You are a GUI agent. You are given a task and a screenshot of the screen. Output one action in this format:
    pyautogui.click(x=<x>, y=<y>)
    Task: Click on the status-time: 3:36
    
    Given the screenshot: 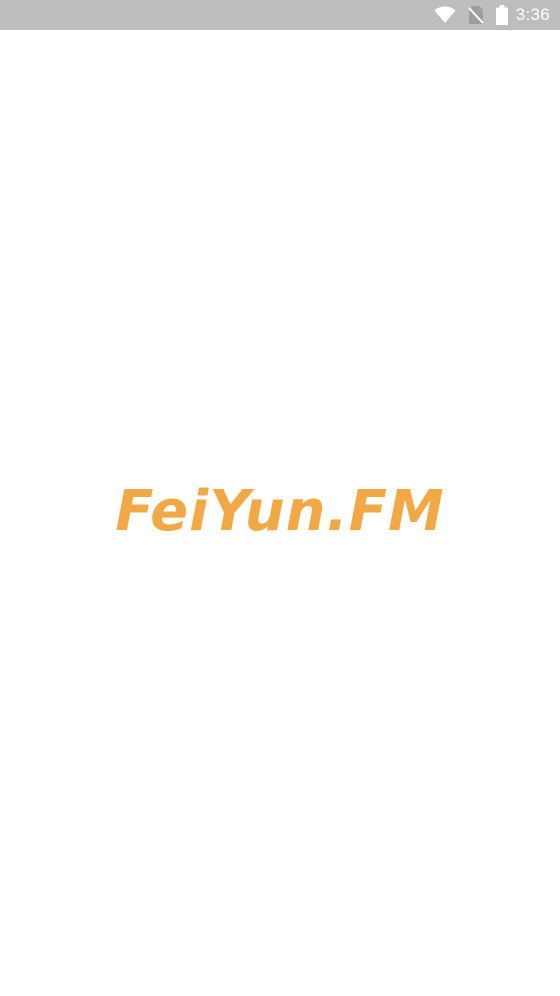 What is the action you would take?
    pyautogui.click(x=532, y=14)
    